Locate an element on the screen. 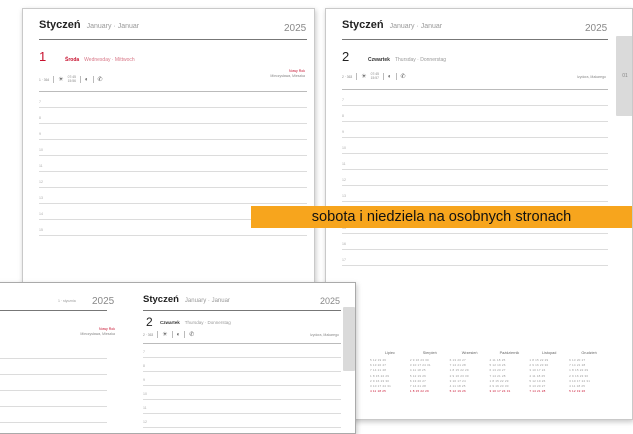 This screenshot has width=633, height=434. year-week-row: 4 11 18 25 is located at coordinates (378, 391).